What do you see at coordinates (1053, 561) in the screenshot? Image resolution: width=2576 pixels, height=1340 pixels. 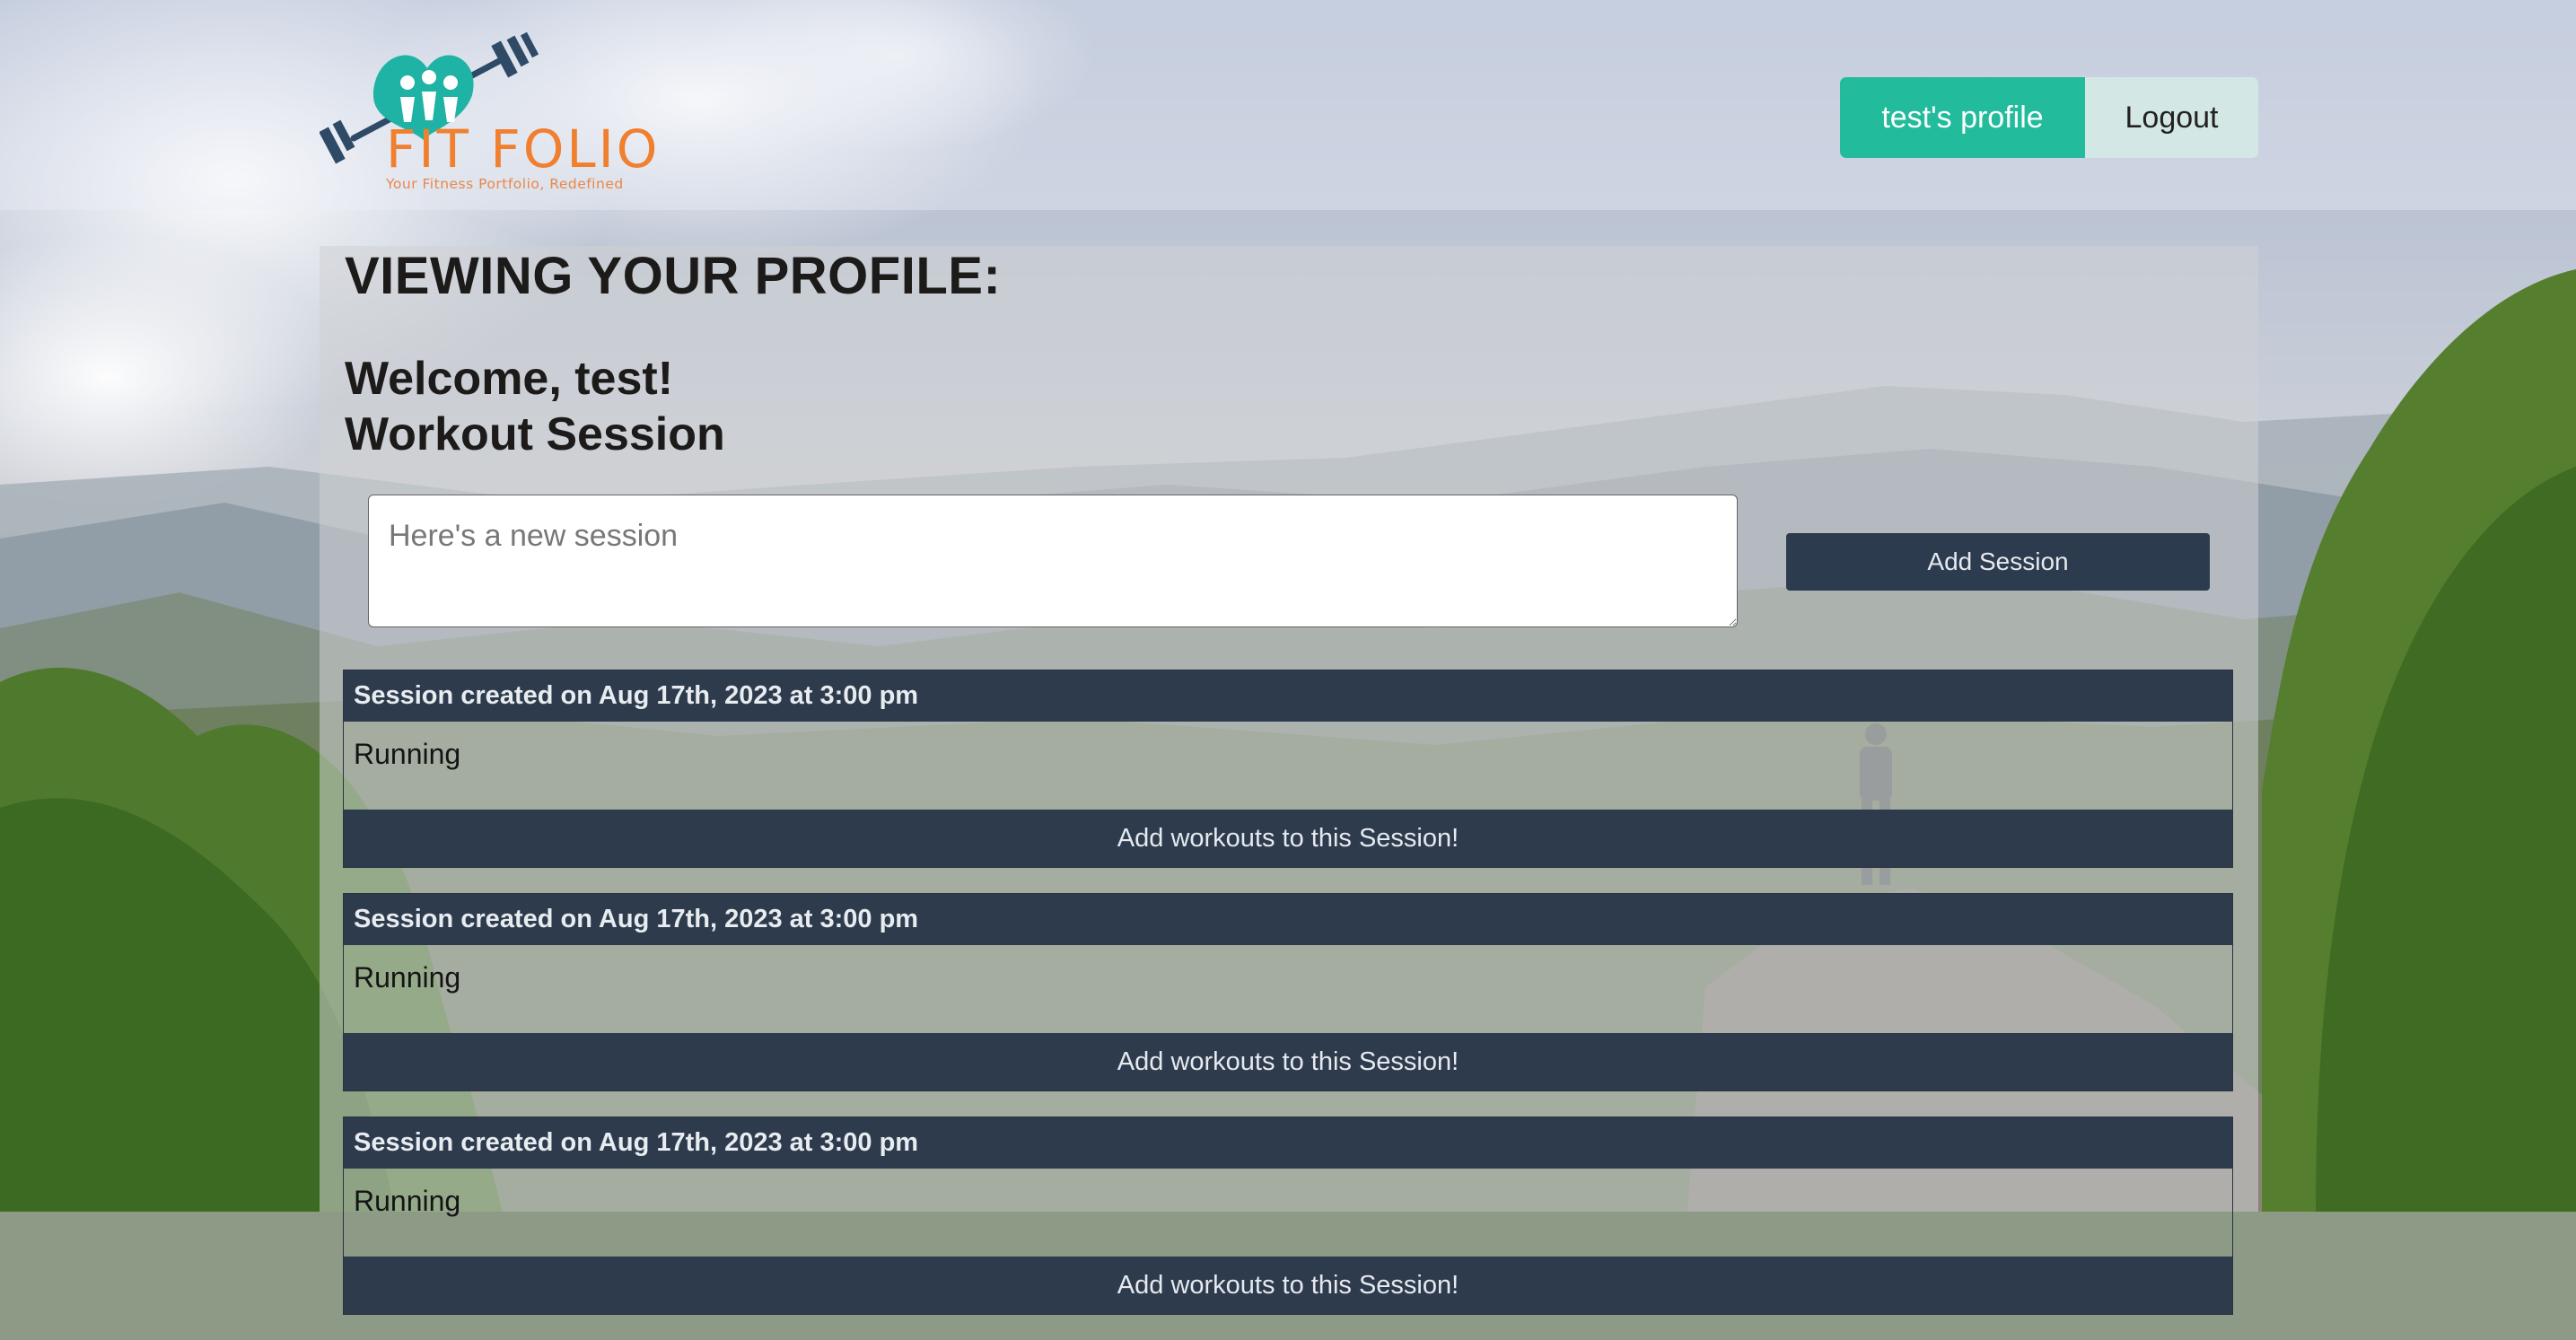 I see `new-session-input` at bounding box center [1053, 561].